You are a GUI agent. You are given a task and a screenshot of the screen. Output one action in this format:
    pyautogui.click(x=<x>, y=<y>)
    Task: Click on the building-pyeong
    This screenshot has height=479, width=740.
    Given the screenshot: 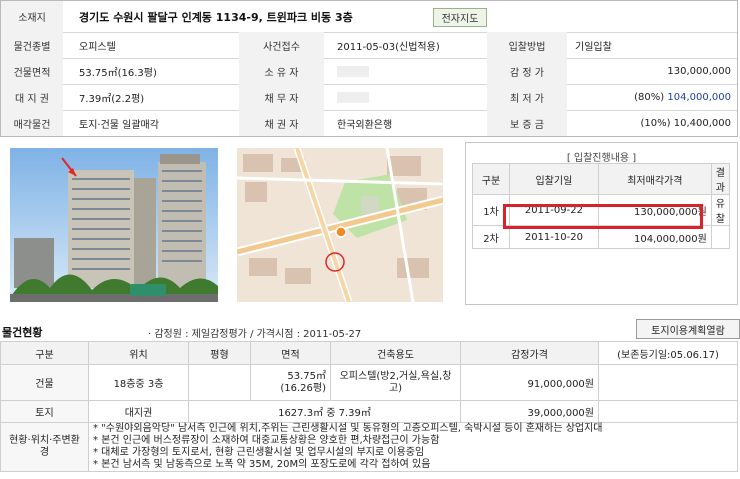 What is the action you would take?
    pyautogui.click(x=219, y=382)
    